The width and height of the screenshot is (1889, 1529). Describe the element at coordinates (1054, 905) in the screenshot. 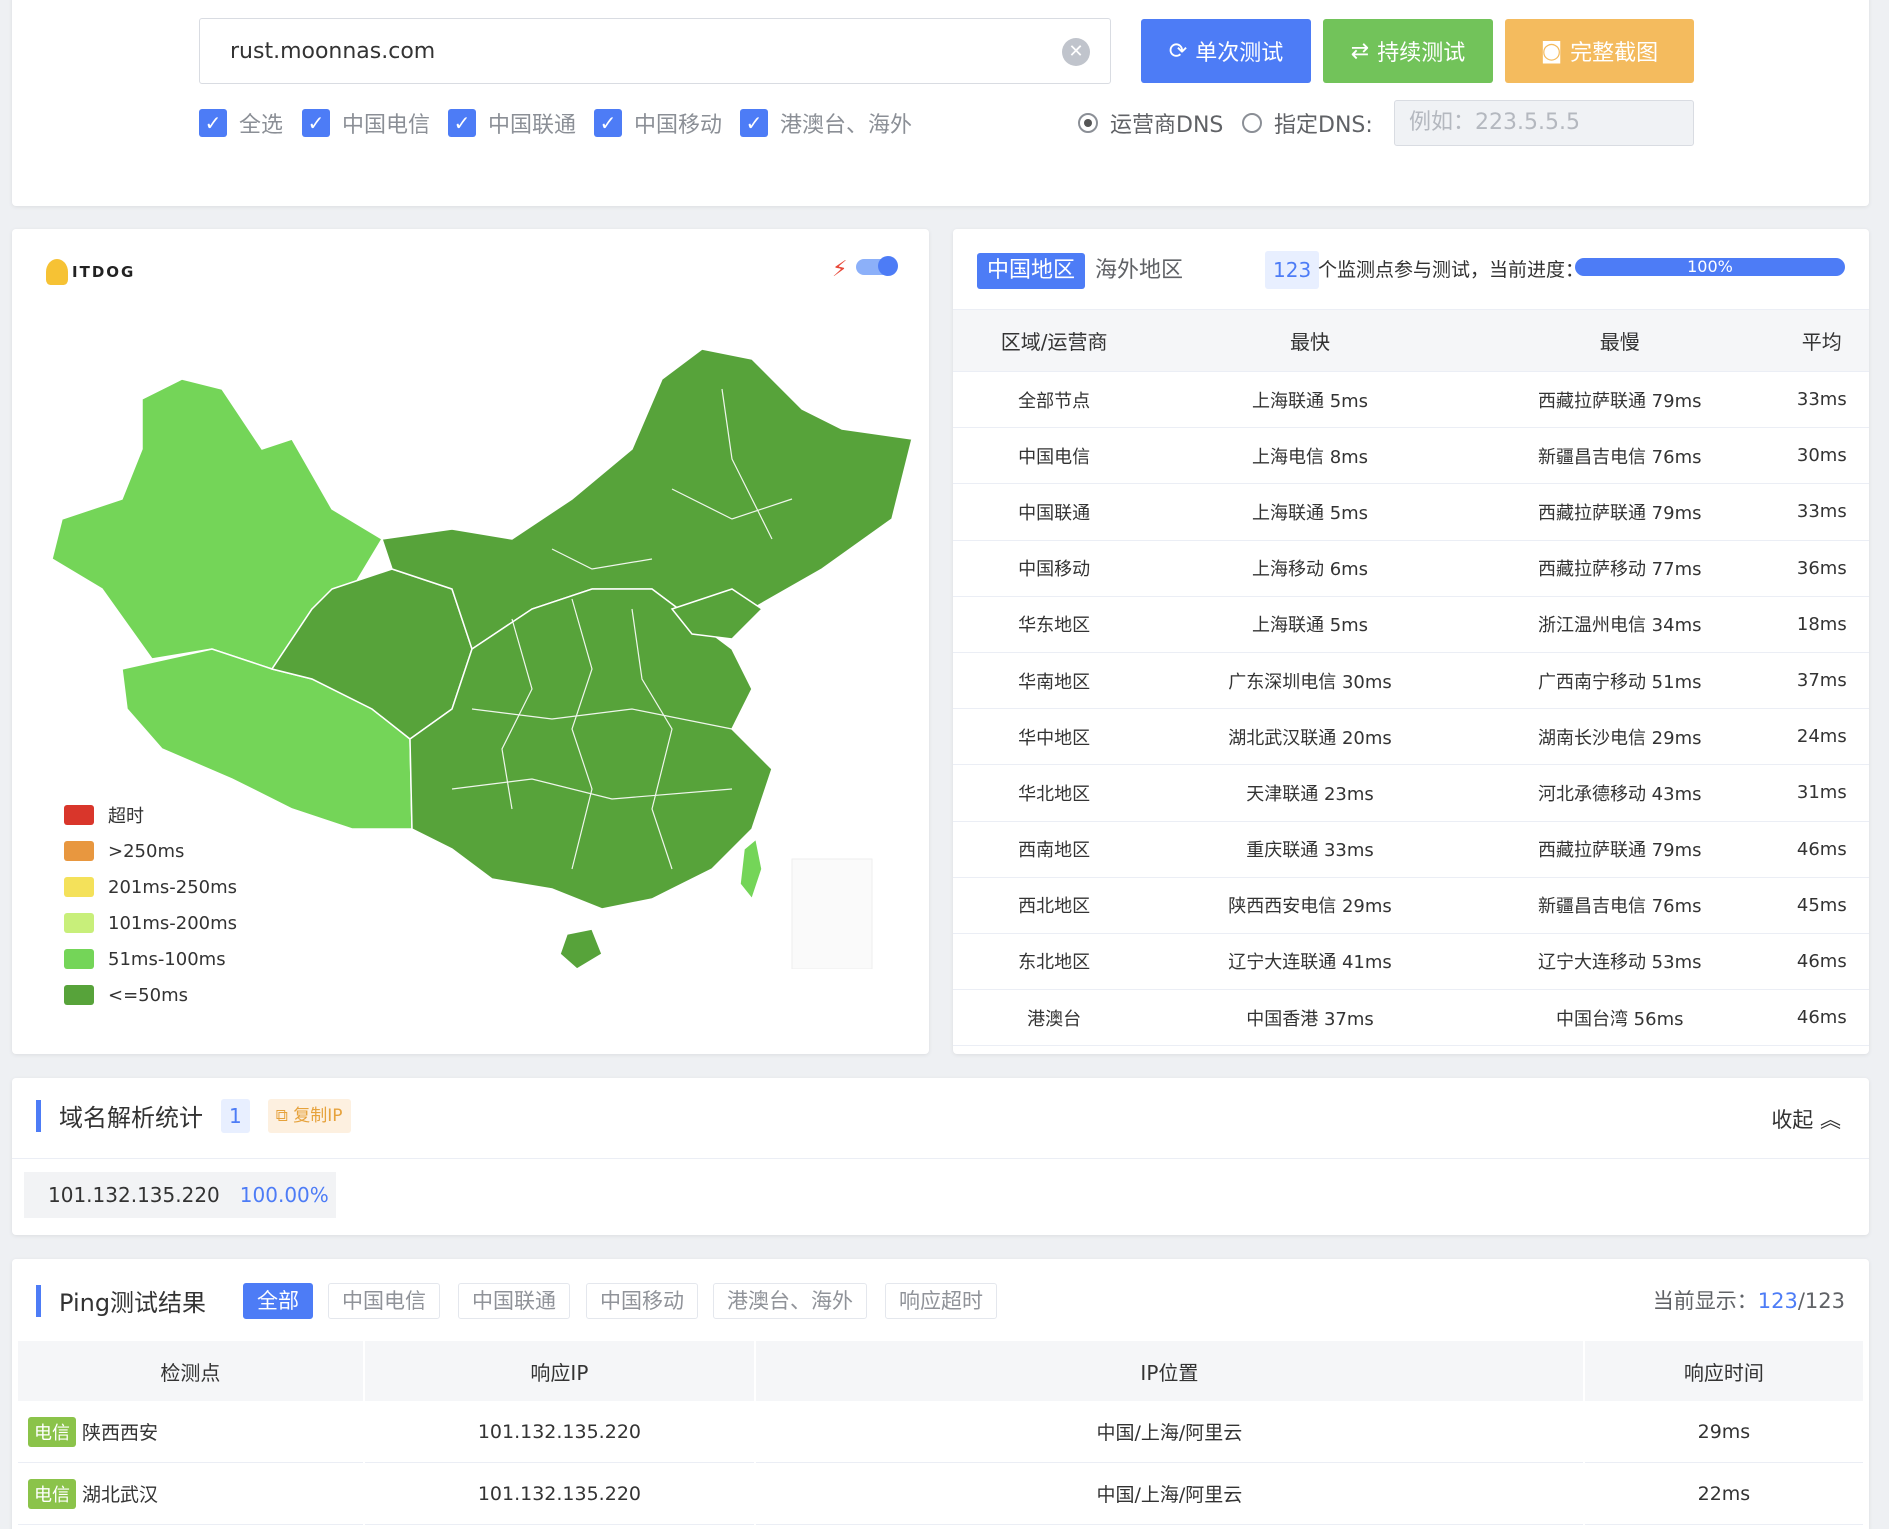

I see `table-cell: 西北地区` at that location.